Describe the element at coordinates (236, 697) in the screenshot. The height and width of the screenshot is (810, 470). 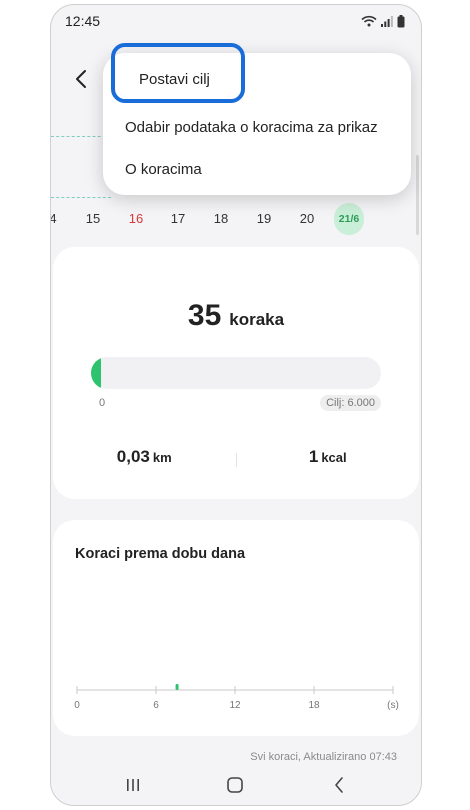
I see `time-of-day-chart: 0 6 12 18 (s)` at that location.